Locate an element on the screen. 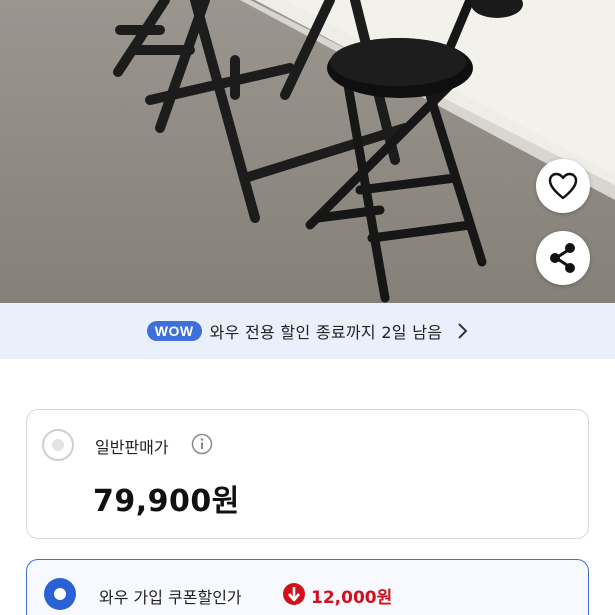  wow-badge: WOW is located at coordinates (174, 331).